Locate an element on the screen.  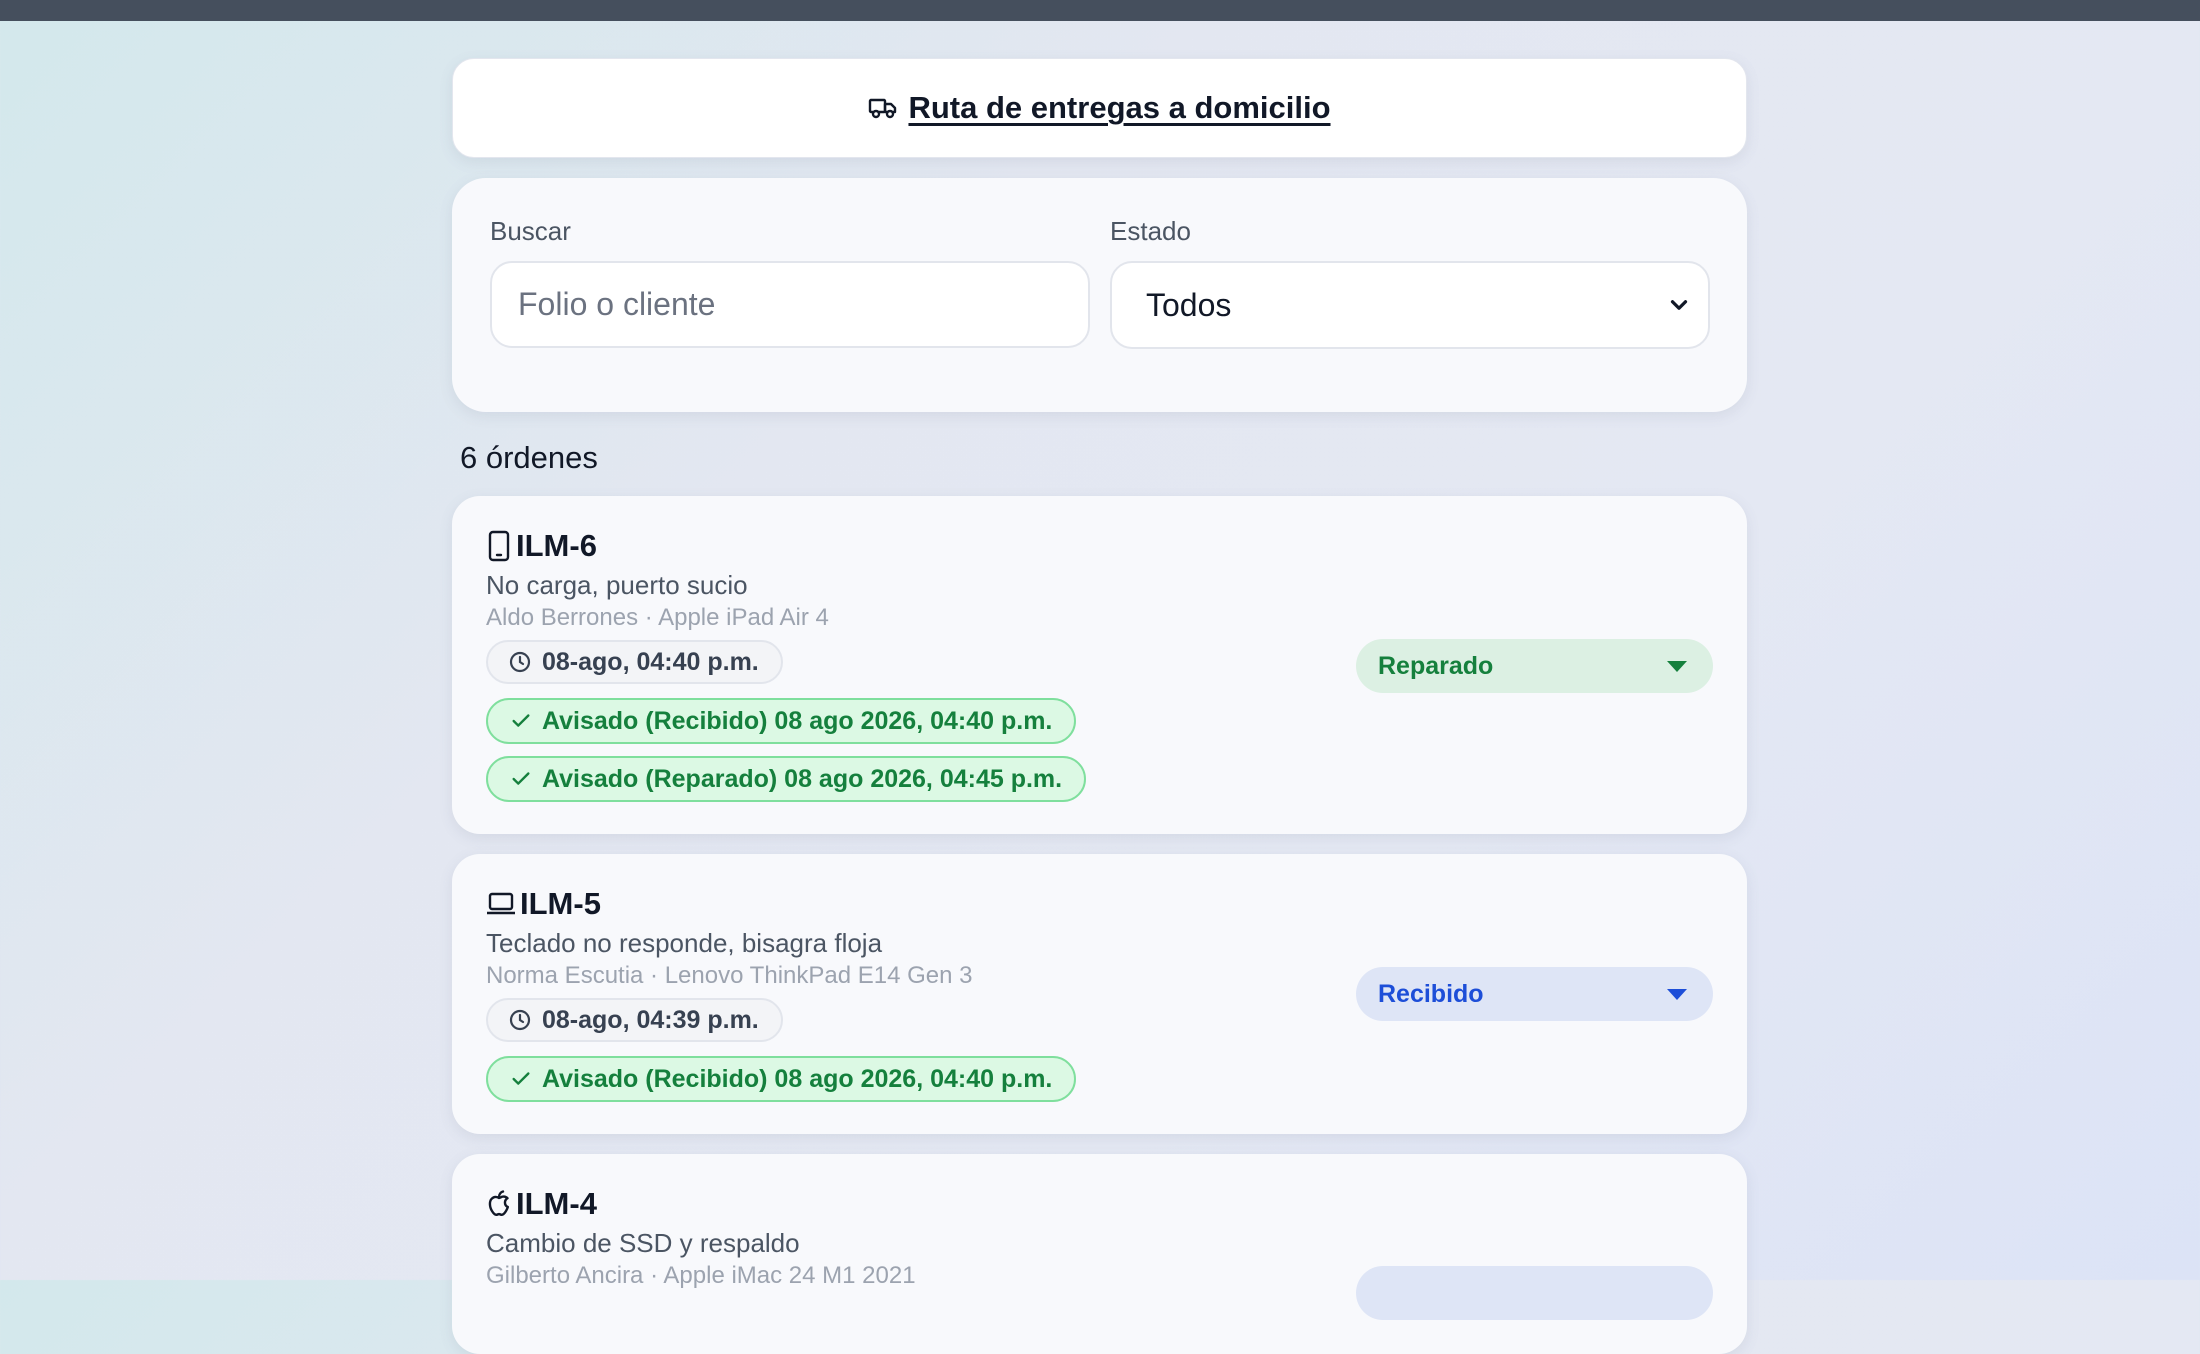
chevron-down-icon is located at coordinates (1679, 305).